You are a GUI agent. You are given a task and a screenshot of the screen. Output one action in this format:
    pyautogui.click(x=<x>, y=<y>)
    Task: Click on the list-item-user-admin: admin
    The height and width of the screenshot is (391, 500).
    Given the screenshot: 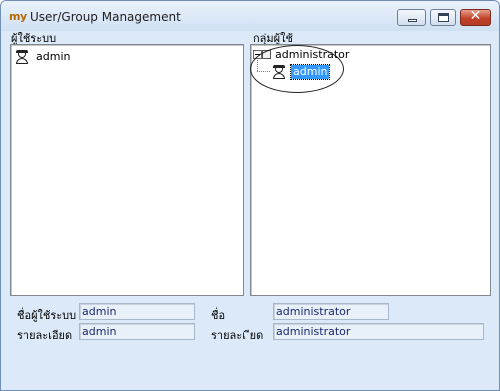 What is the action you would take?
    pyautogui.click(x=43, y=57)
    